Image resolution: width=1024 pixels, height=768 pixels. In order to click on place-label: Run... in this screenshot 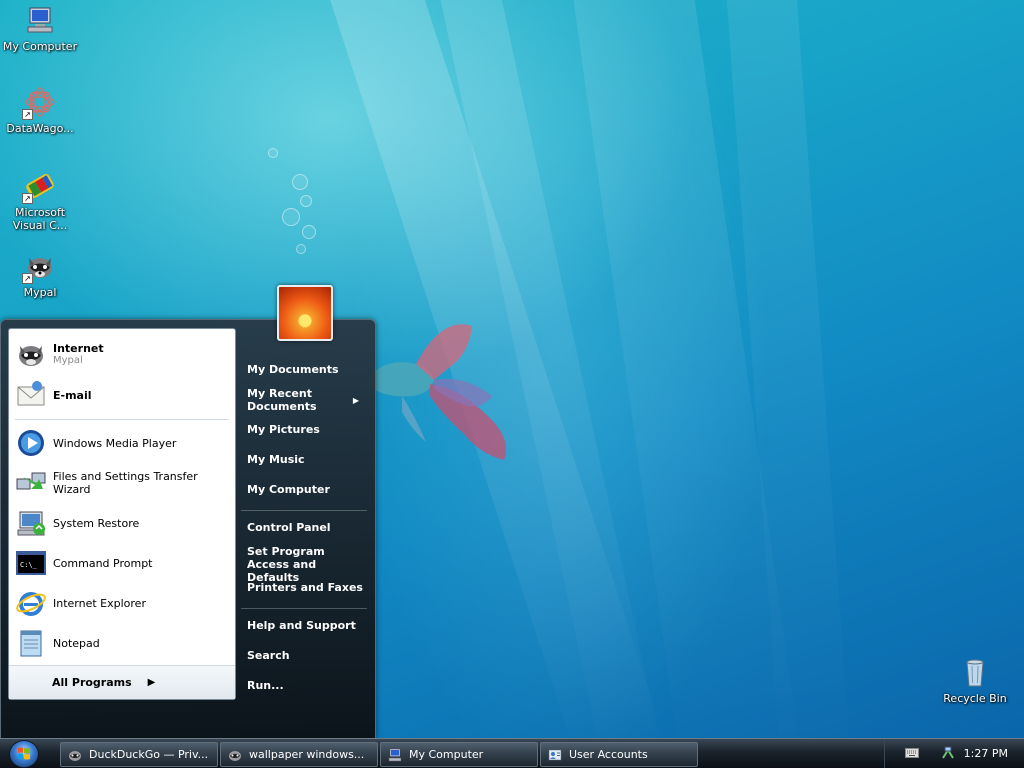, I will do `click(265, 685)`.